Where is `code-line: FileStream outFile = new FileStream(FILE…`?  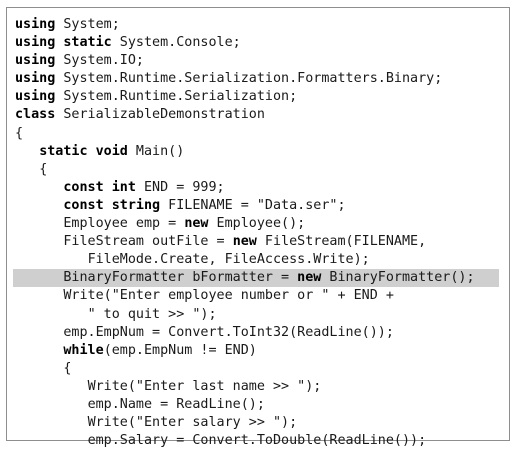 code-line: FileStream outFile = new FileStream(FILE… is located at coordinates (260, 242).